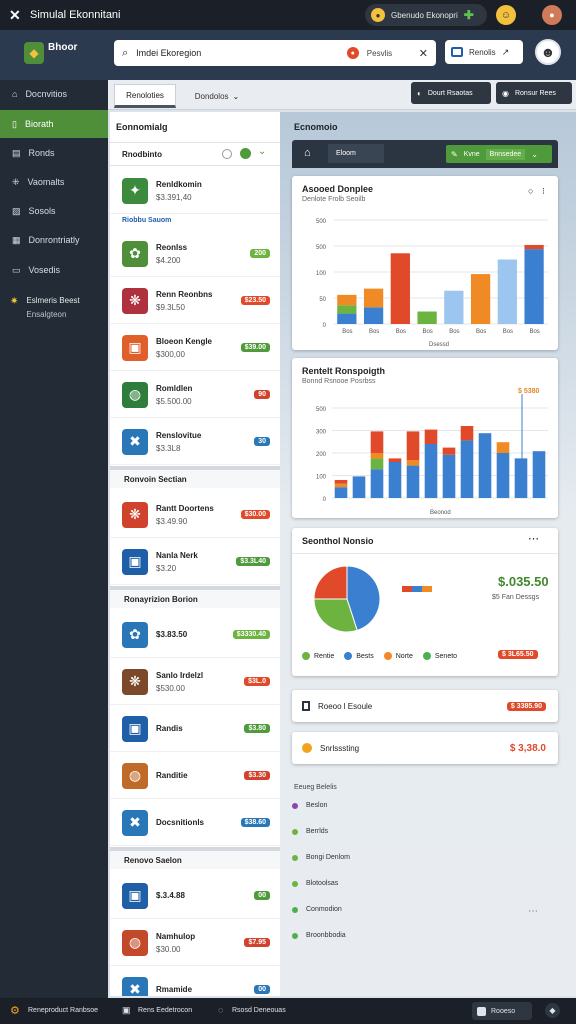  I want to click on notification-pill: ● Gbenudo Ekonopri ✚, so click(426, 15).